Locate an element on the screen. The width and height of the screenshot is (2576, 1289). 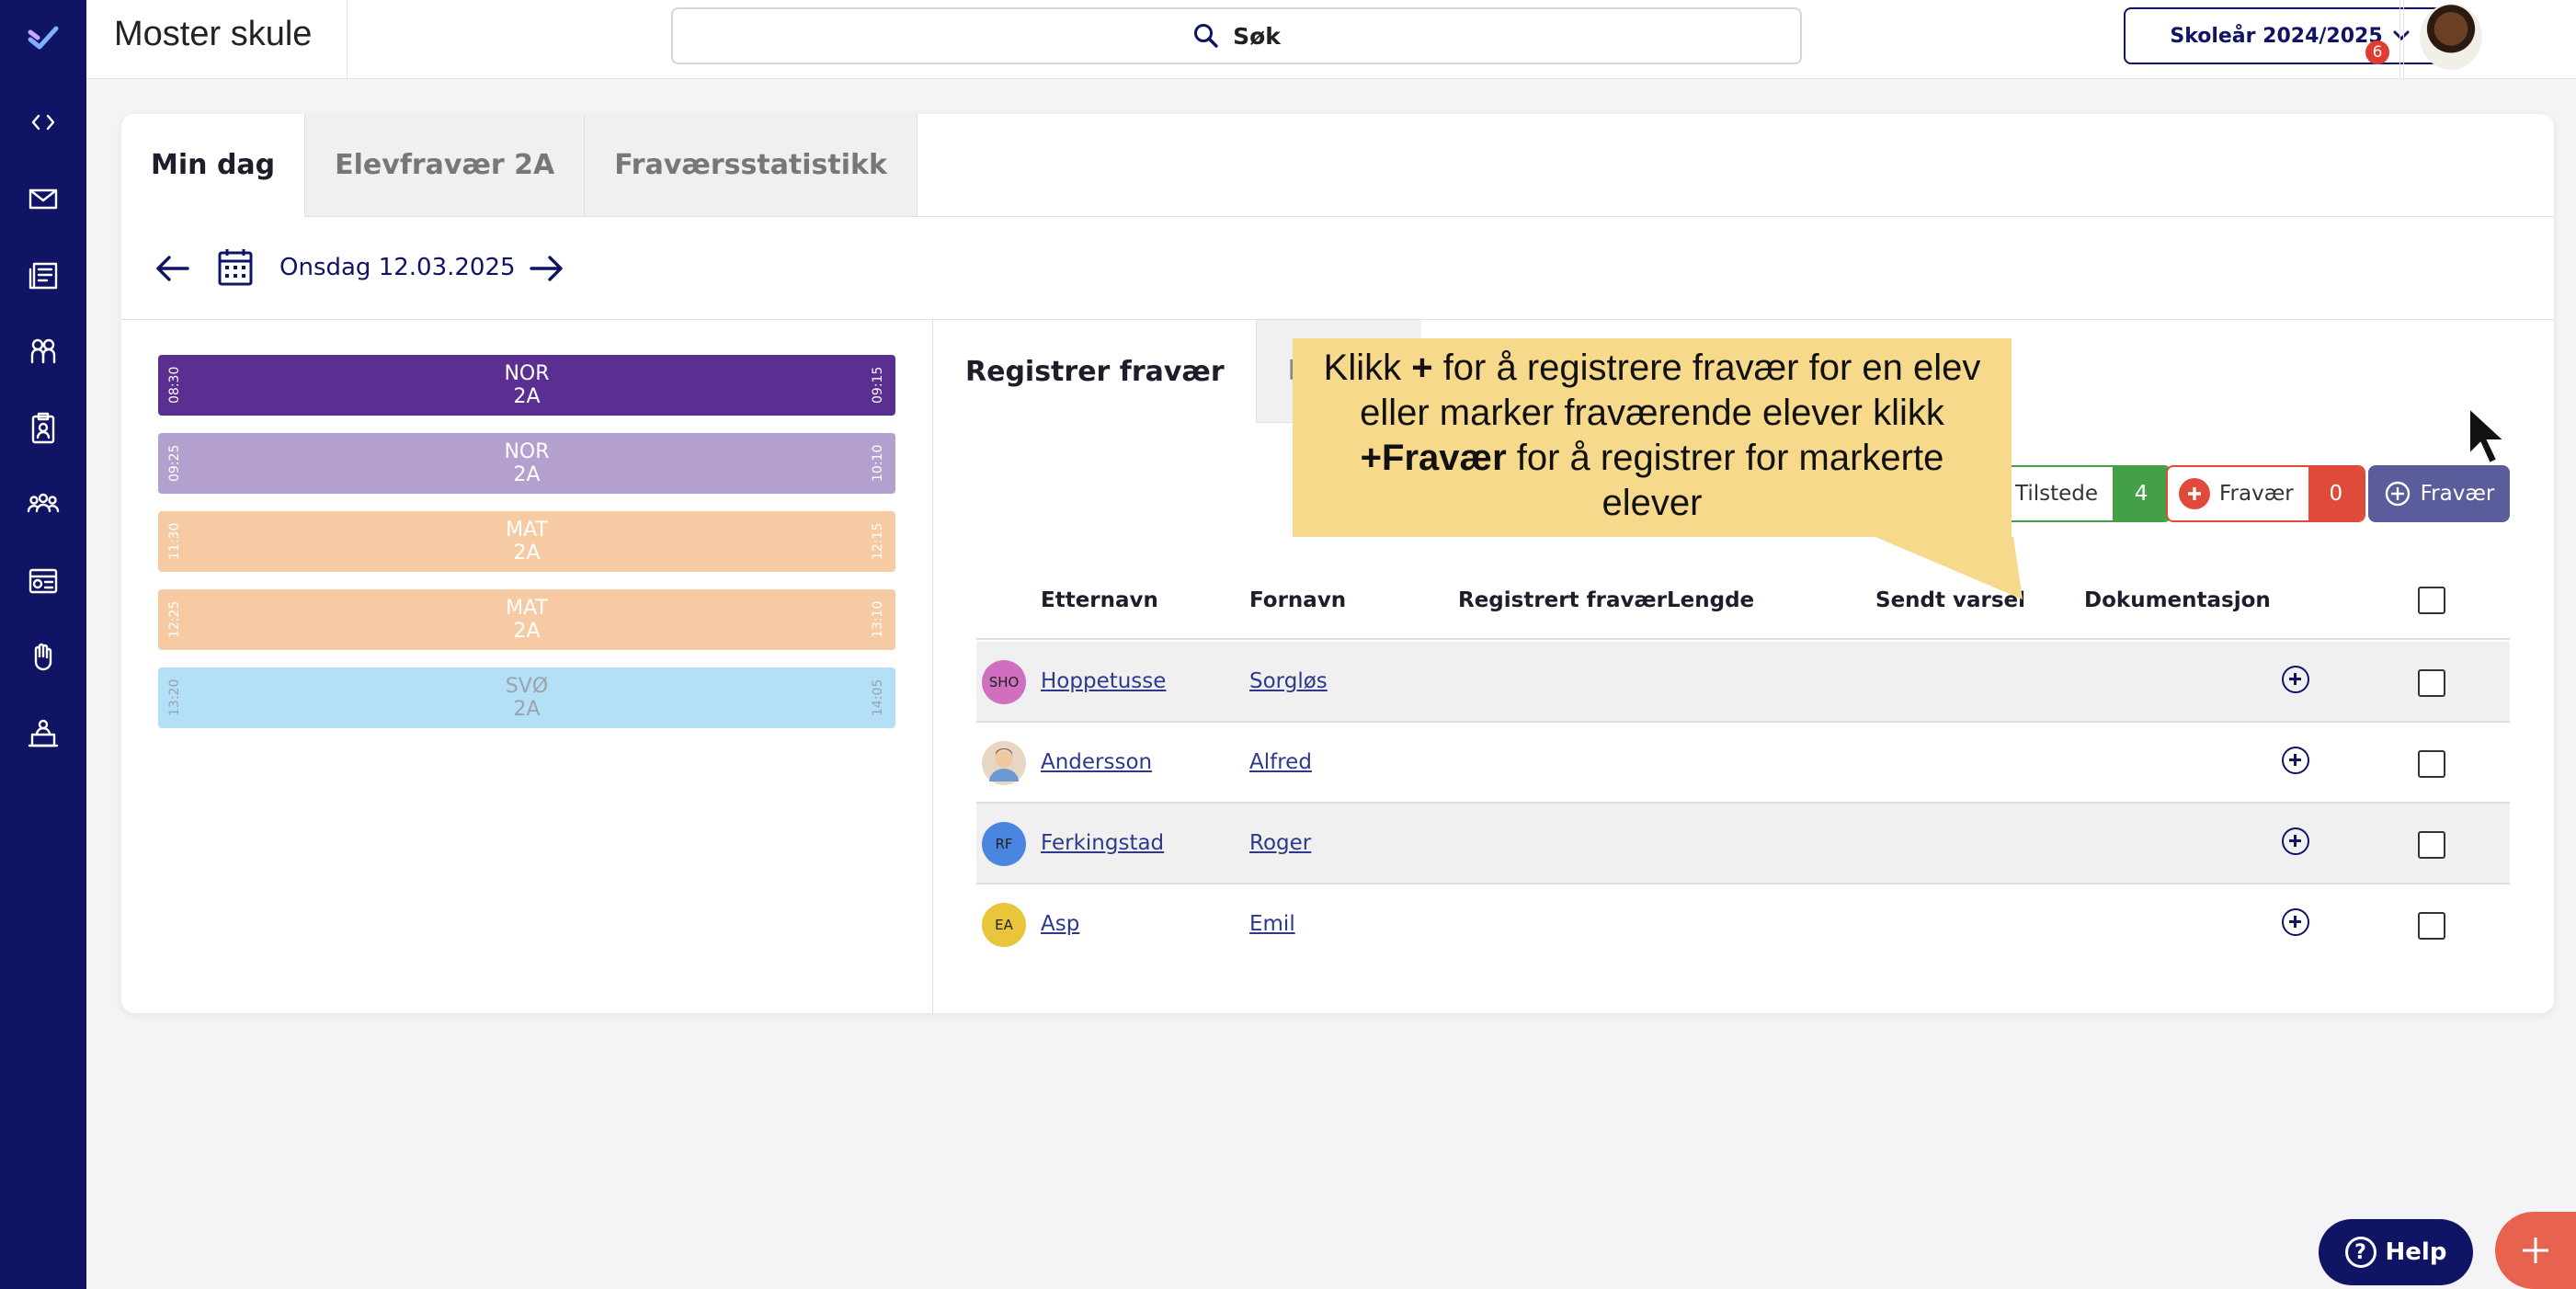
date-navigation: Onsdag 12.03.2025 is located at coordinates (1337, 268).